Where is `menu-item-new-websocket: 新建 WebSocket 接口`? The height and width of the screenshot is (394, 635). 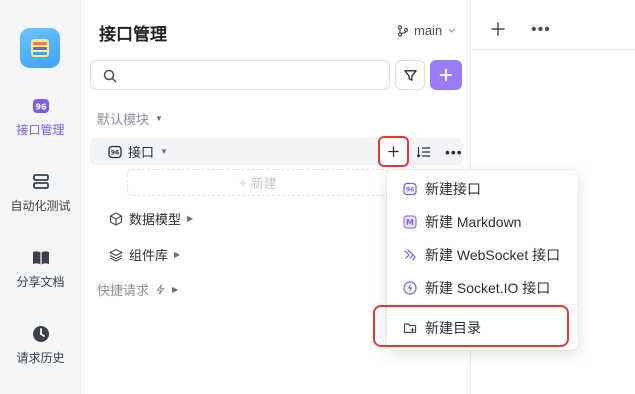 menu-item-new-websocket: 新建 WebSocket 接口 is located at coordinates (482, 255).